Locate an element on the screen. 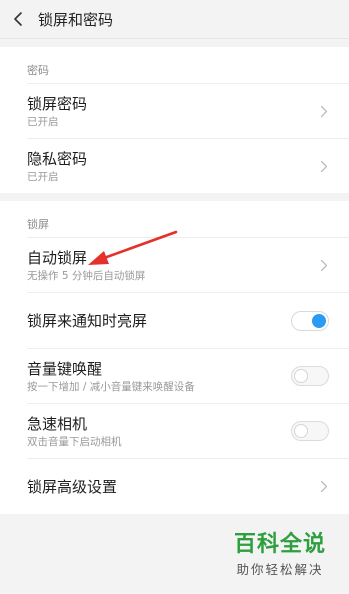 The width and height of the screenshot is (349, 594). back-button is located at coordinates (18, 19).